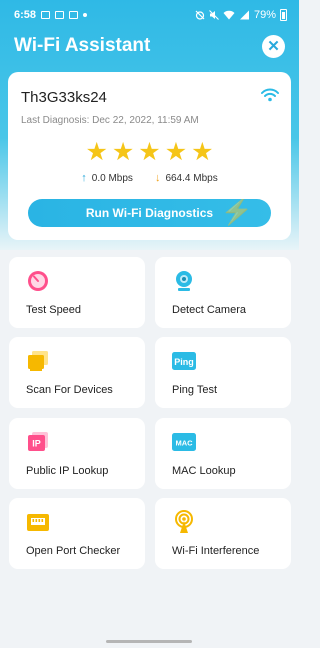 This screenshot has height=648, width=320. Describe the element at coordinates (184, 281) in the screenshot. I see `camera-icon` at that location.